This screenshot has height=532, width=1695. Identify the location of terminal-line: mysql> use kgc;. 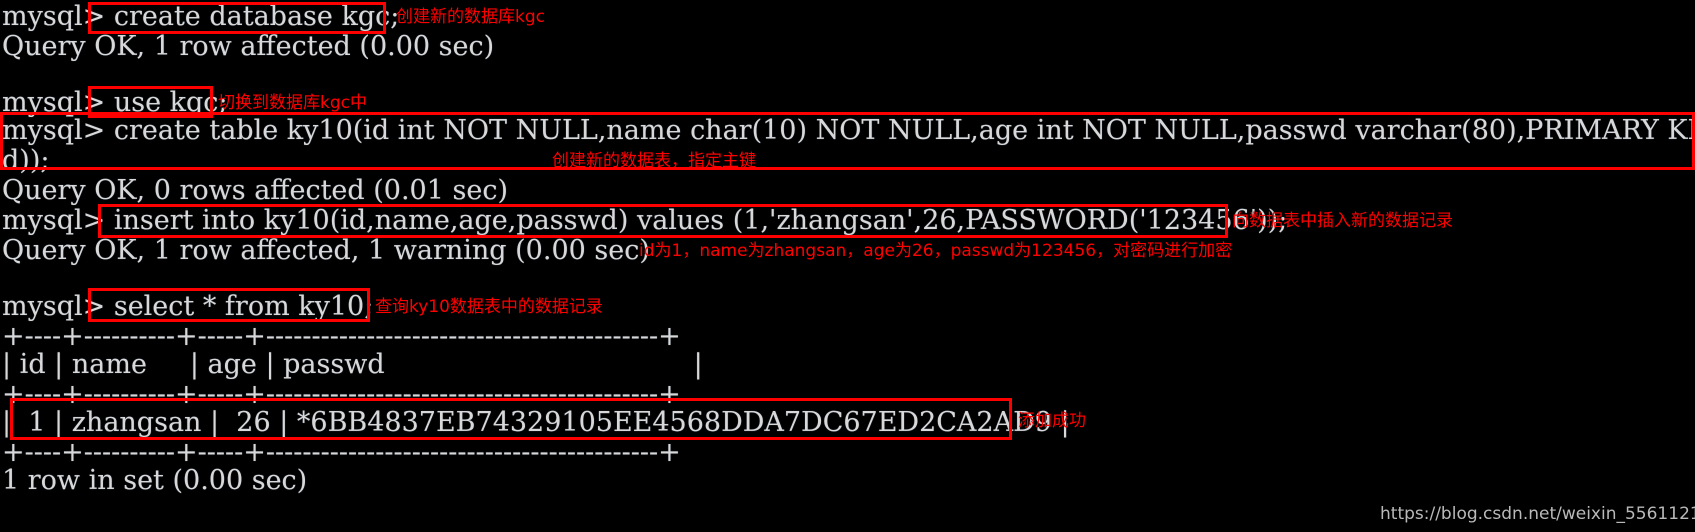
(115, 102).